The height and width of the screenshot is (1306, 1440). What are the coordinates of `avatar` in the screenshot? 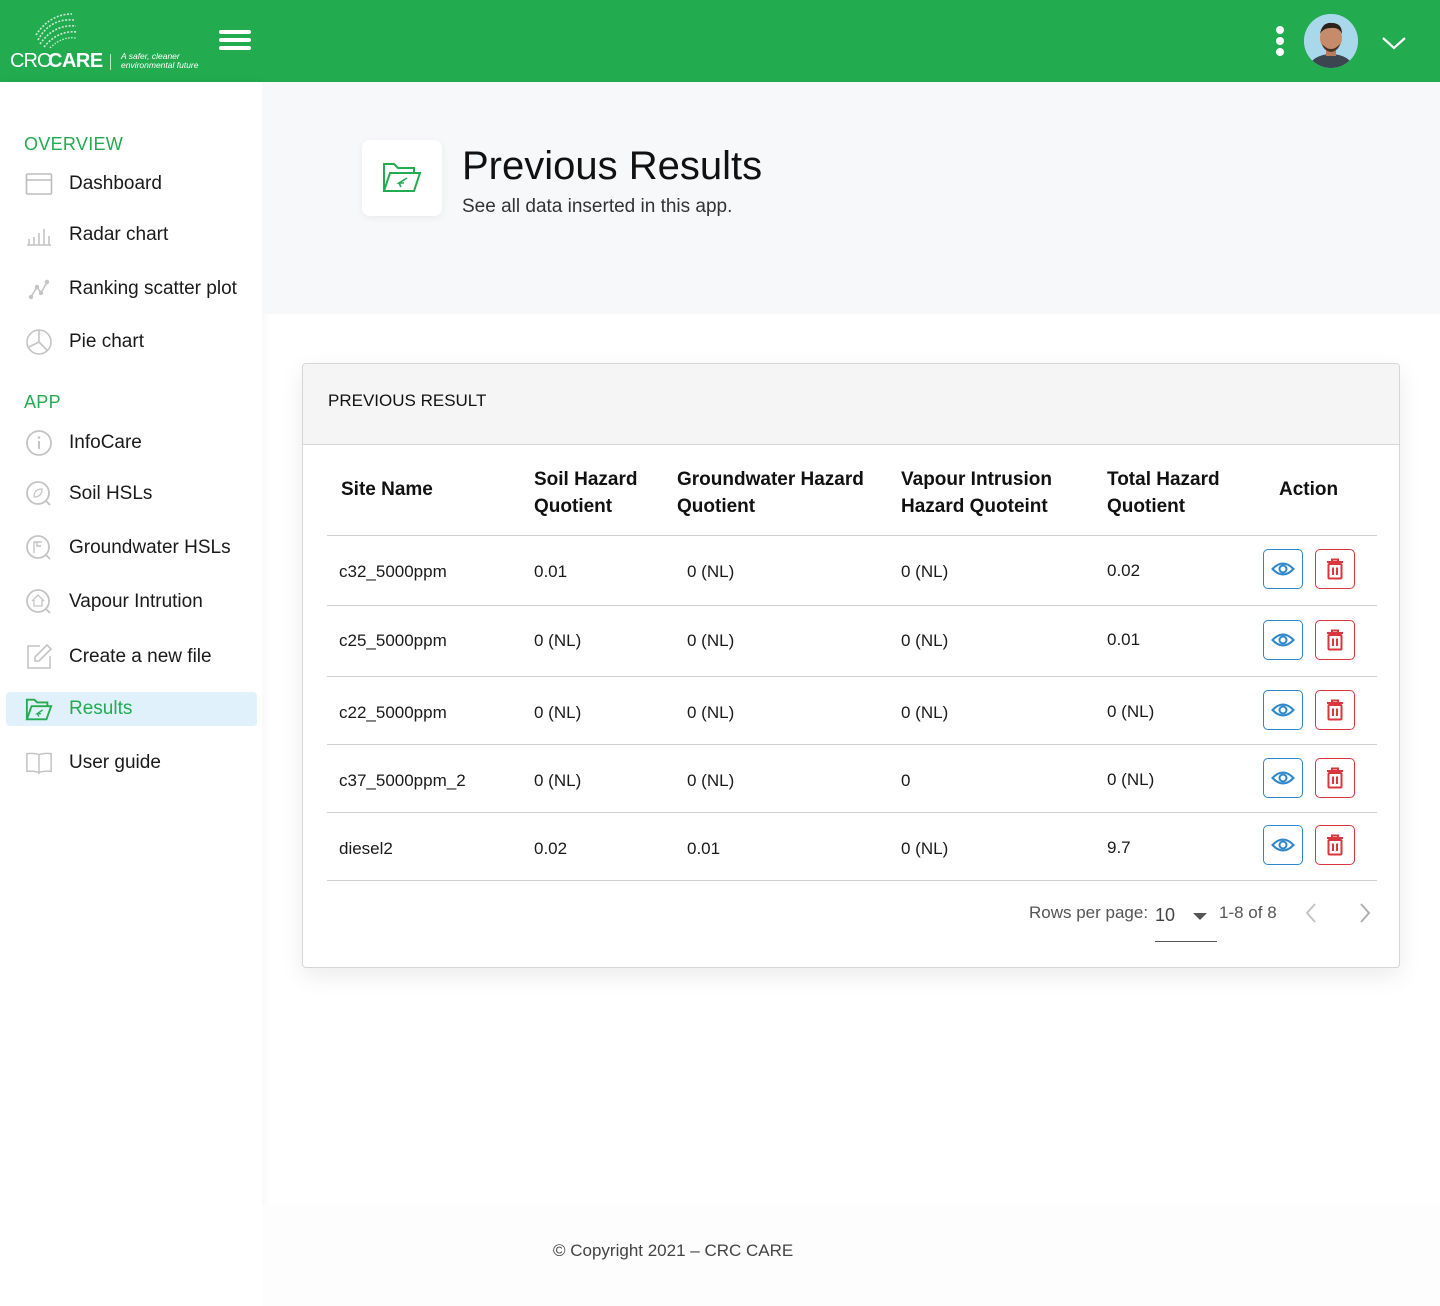 It's located at (1331, 41).